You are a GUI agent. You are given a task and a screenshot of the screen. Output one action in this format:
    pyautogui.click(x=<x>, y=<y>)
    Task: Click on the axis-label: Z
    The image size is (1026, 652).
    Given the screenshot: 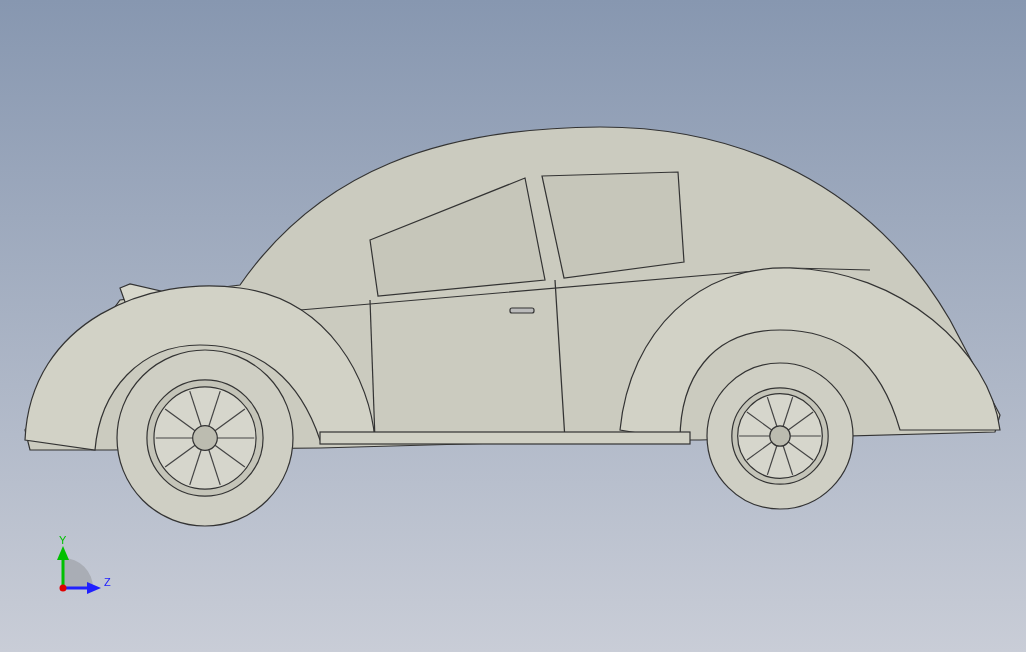 What is the action you would take?
    pyautogui.click(x=107, y=582)
    